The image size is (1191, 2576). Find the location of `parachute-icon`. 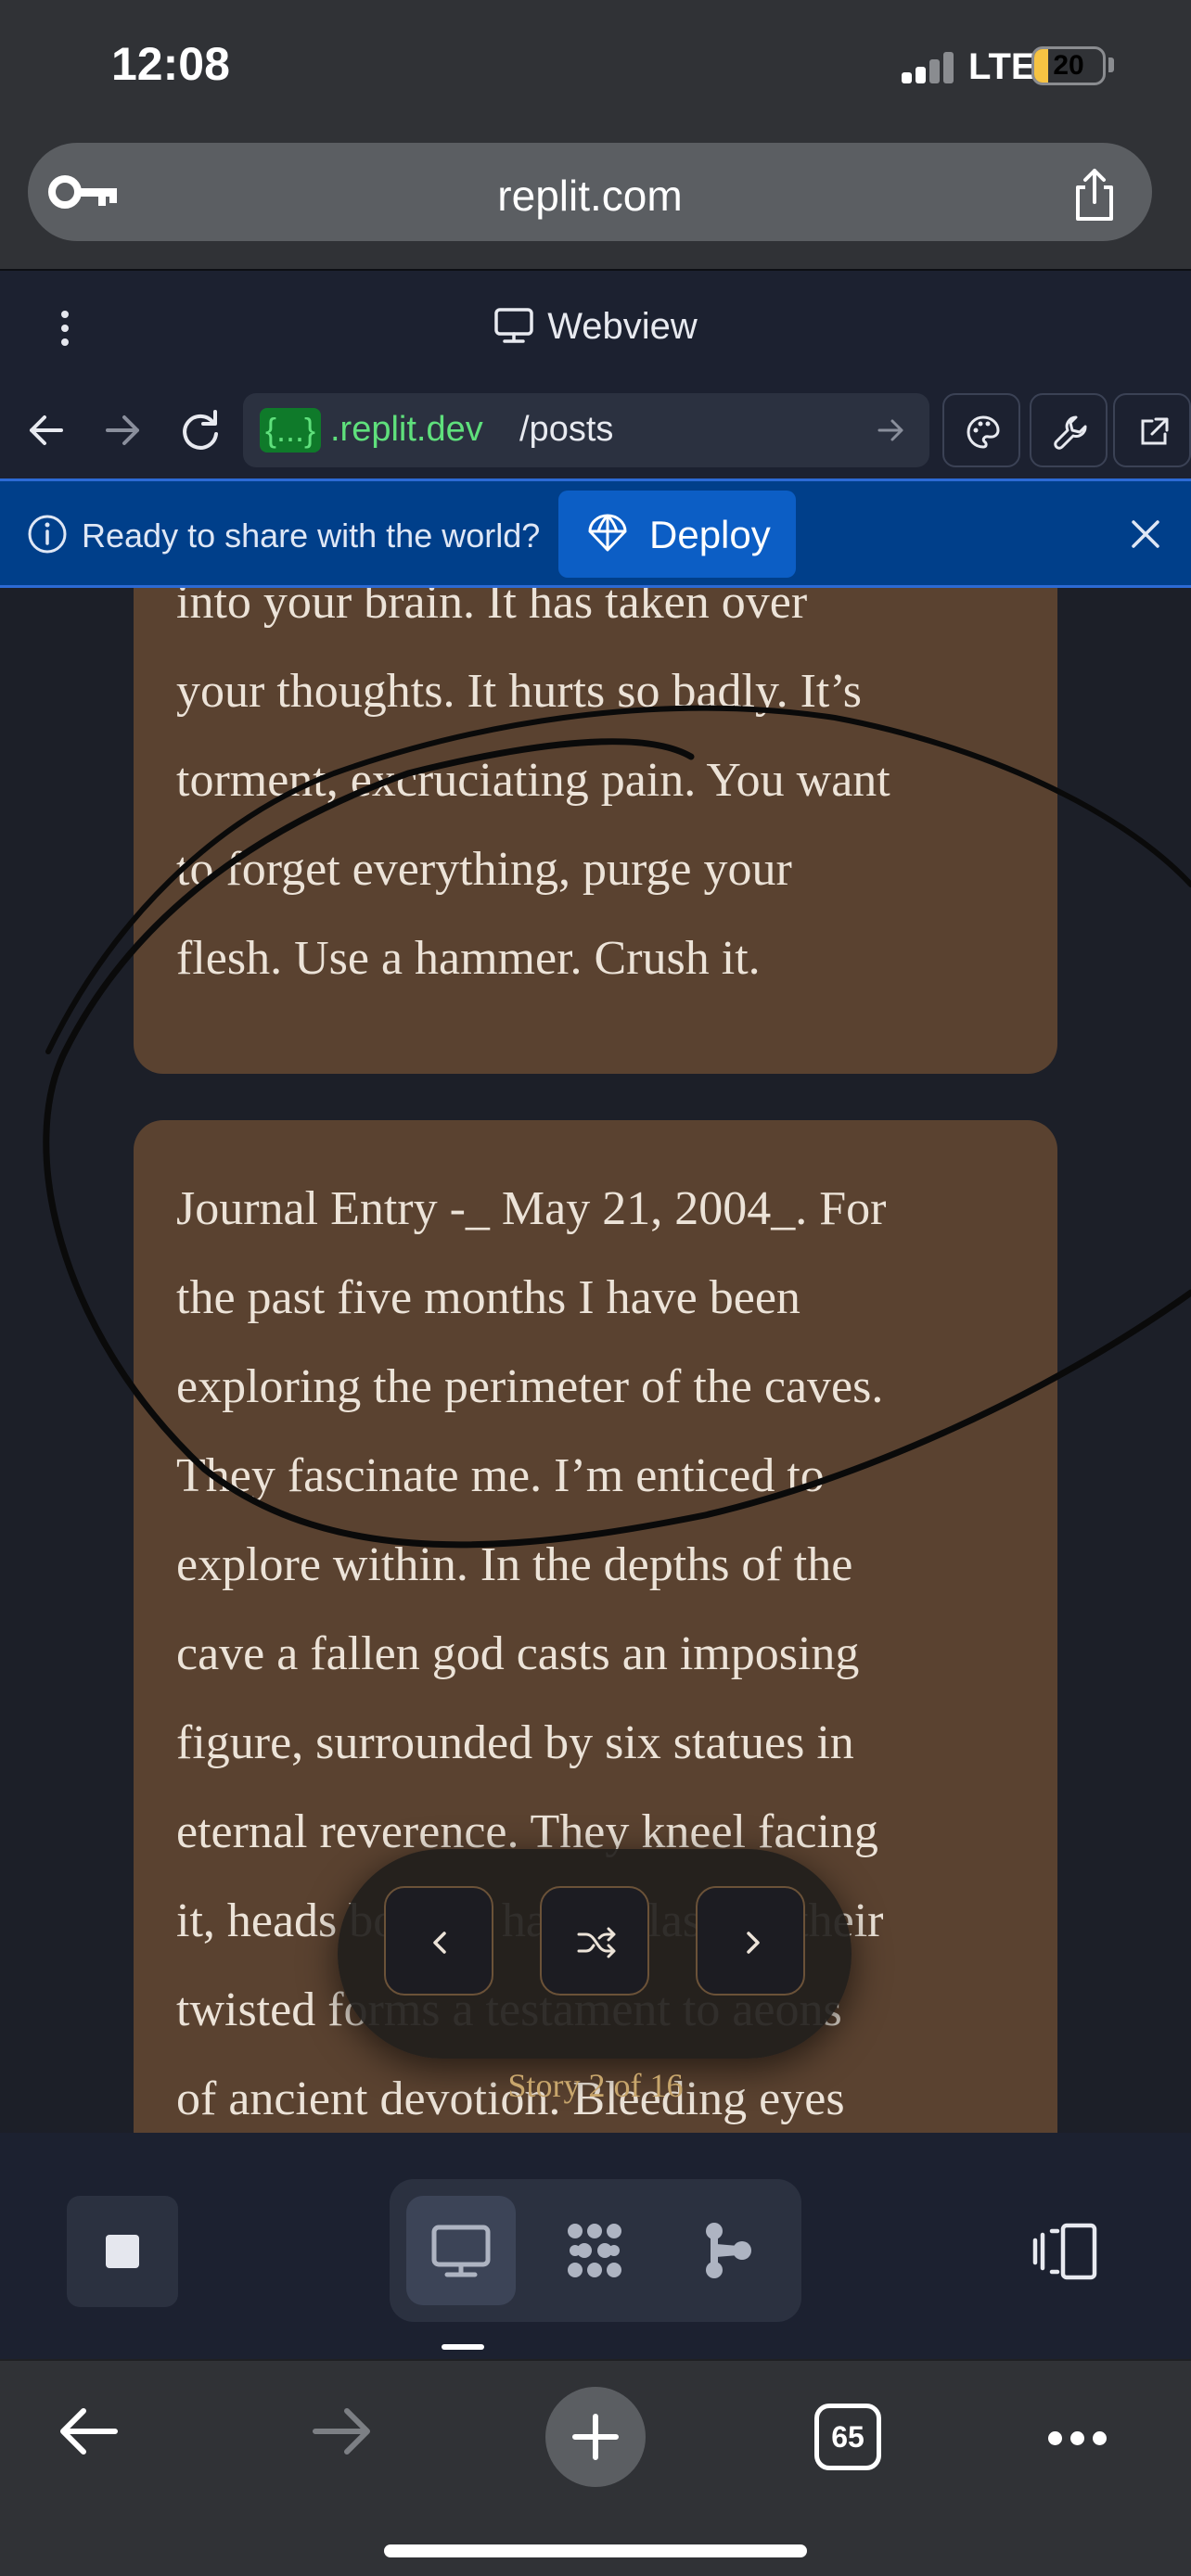

parachute-icon is located at coordinates (607, 533).